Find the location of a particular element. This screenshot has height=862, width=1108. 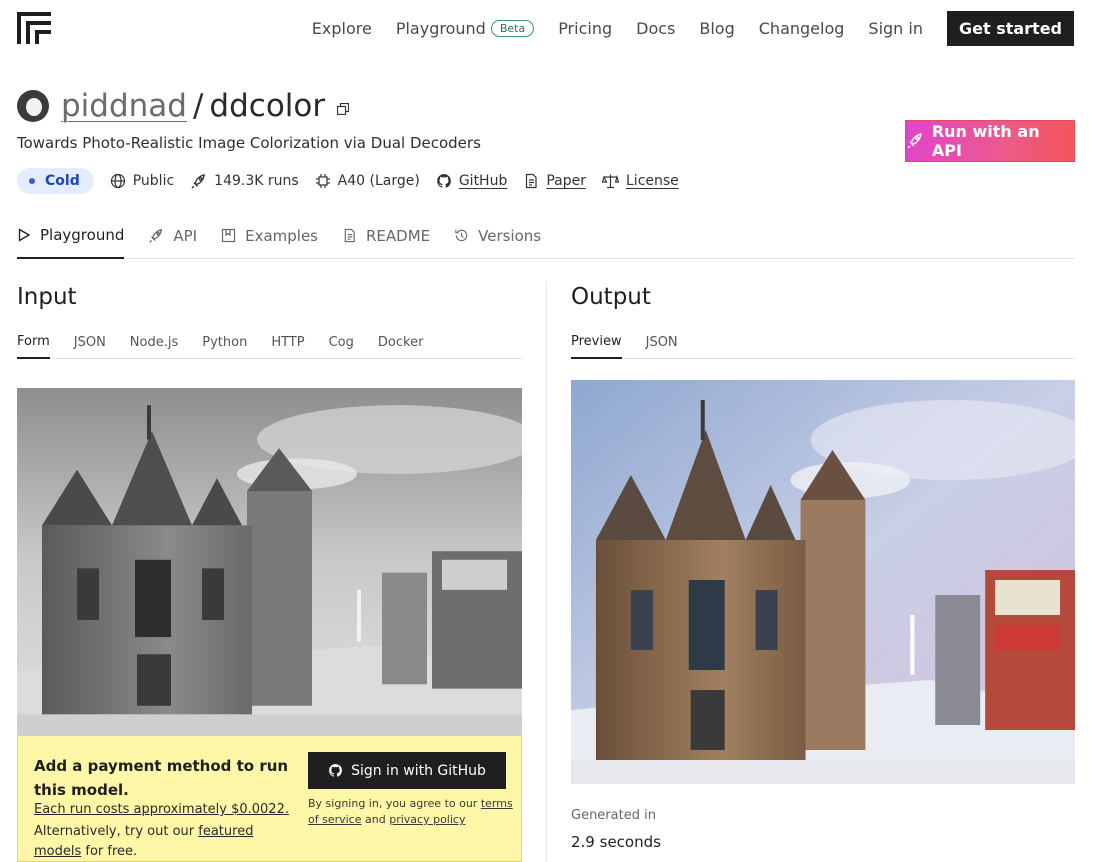

scale-icon is located at coordinates (610, 181).